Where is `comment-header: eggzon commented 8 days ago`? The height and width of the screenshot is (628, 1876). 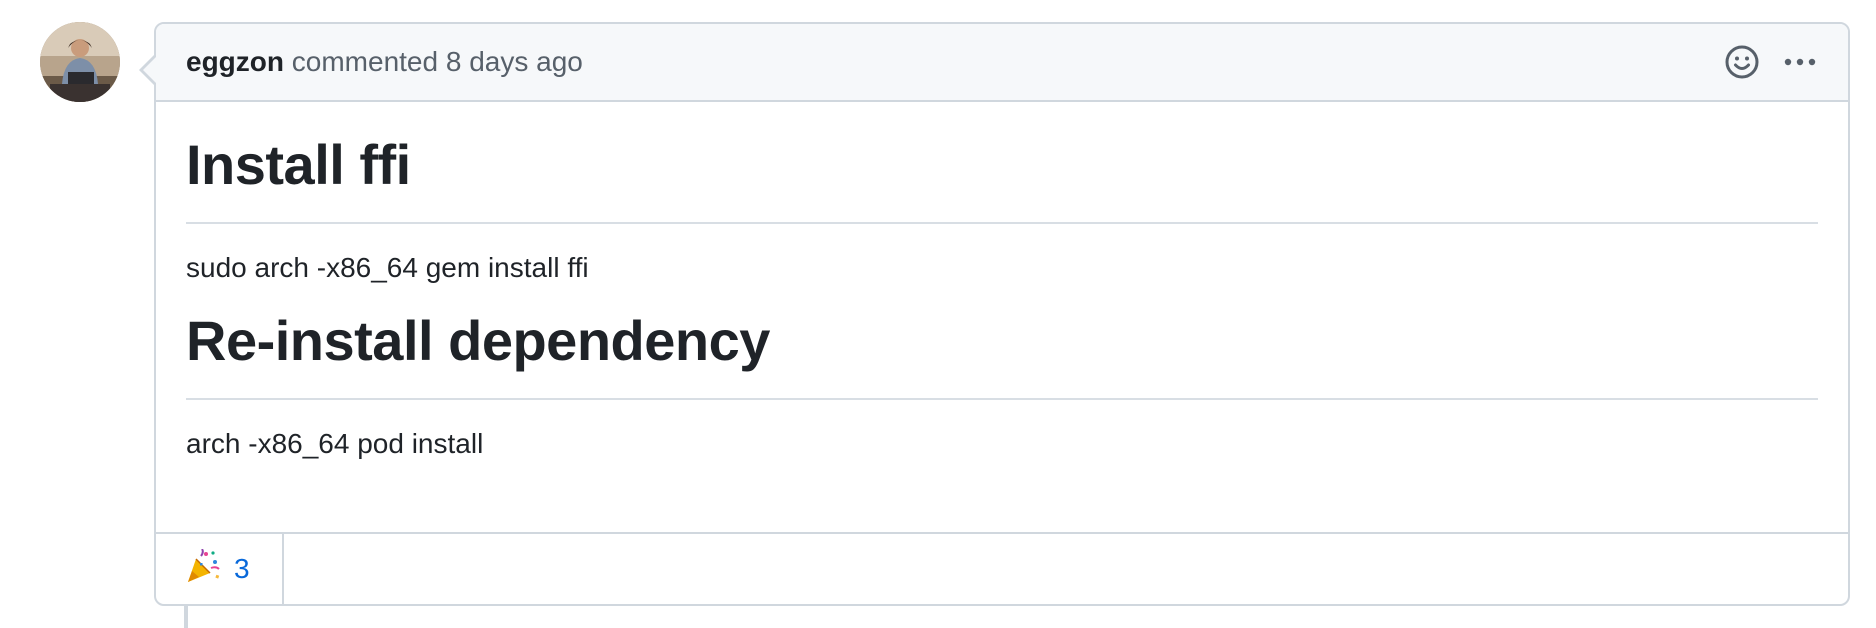 comment-header: eggzon commented 8 days ago is located at coordinates (1002, 63).